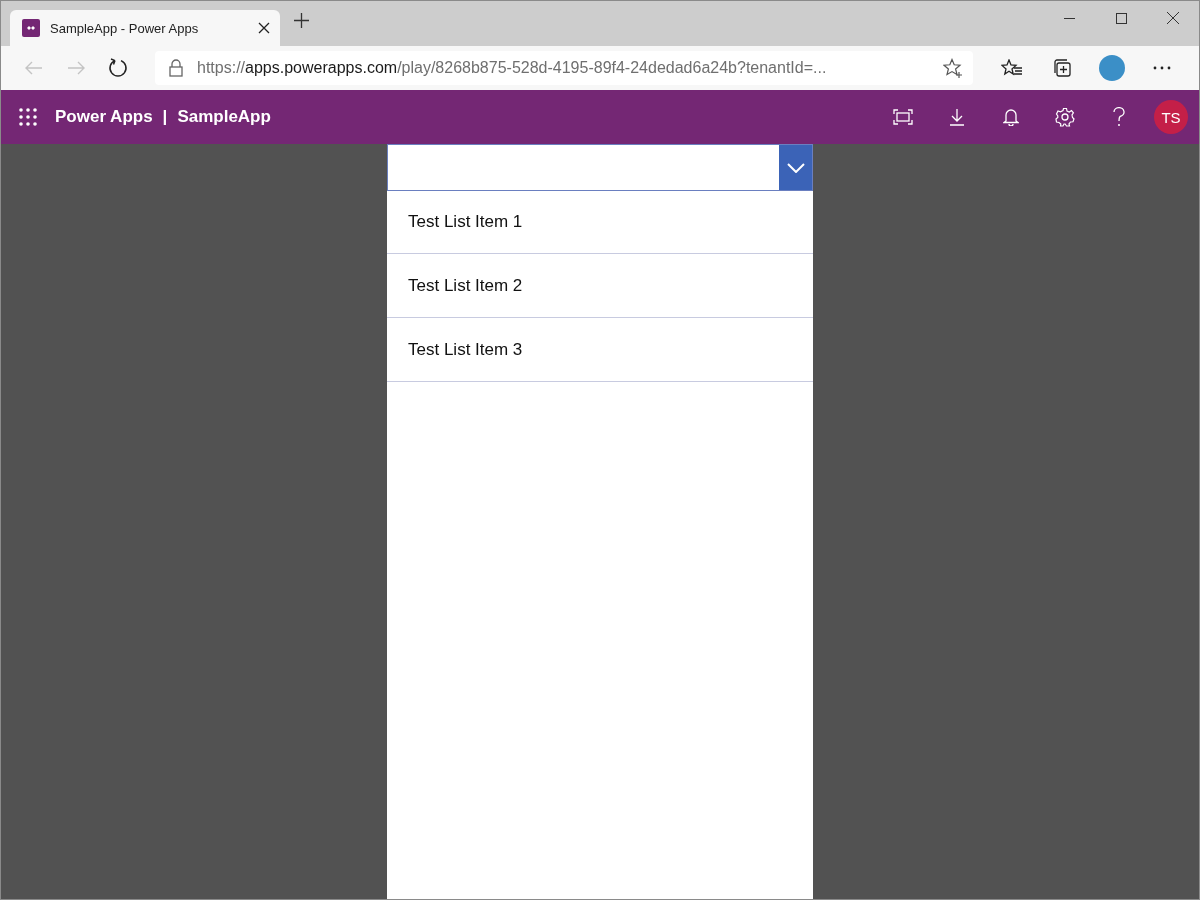 The height and width of the screenshot is (900, 1200). I want to click on chevron-down-icon, so click(795, 167).